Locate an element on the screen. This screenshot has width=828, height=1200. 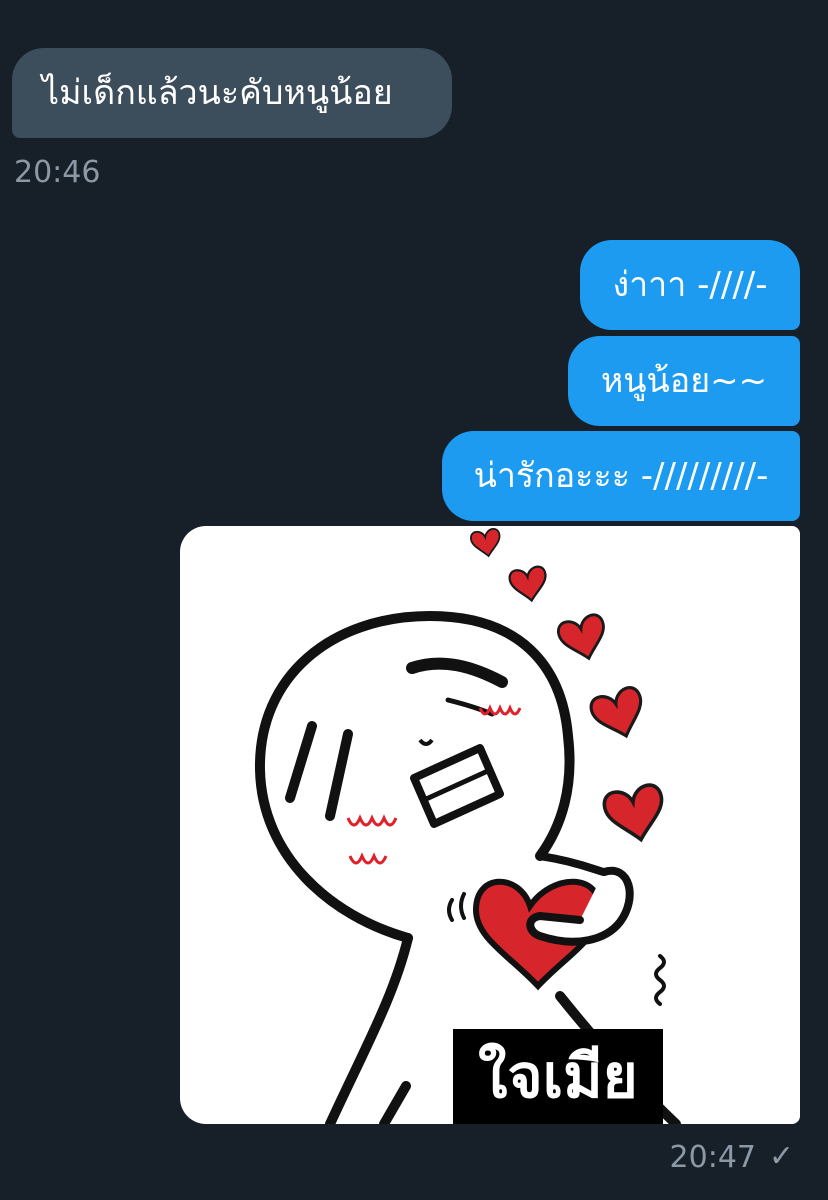
incoming-message-text: ไม่เด็กแล้วนะคับหนูน้อย is located at coordinates (217, 93).